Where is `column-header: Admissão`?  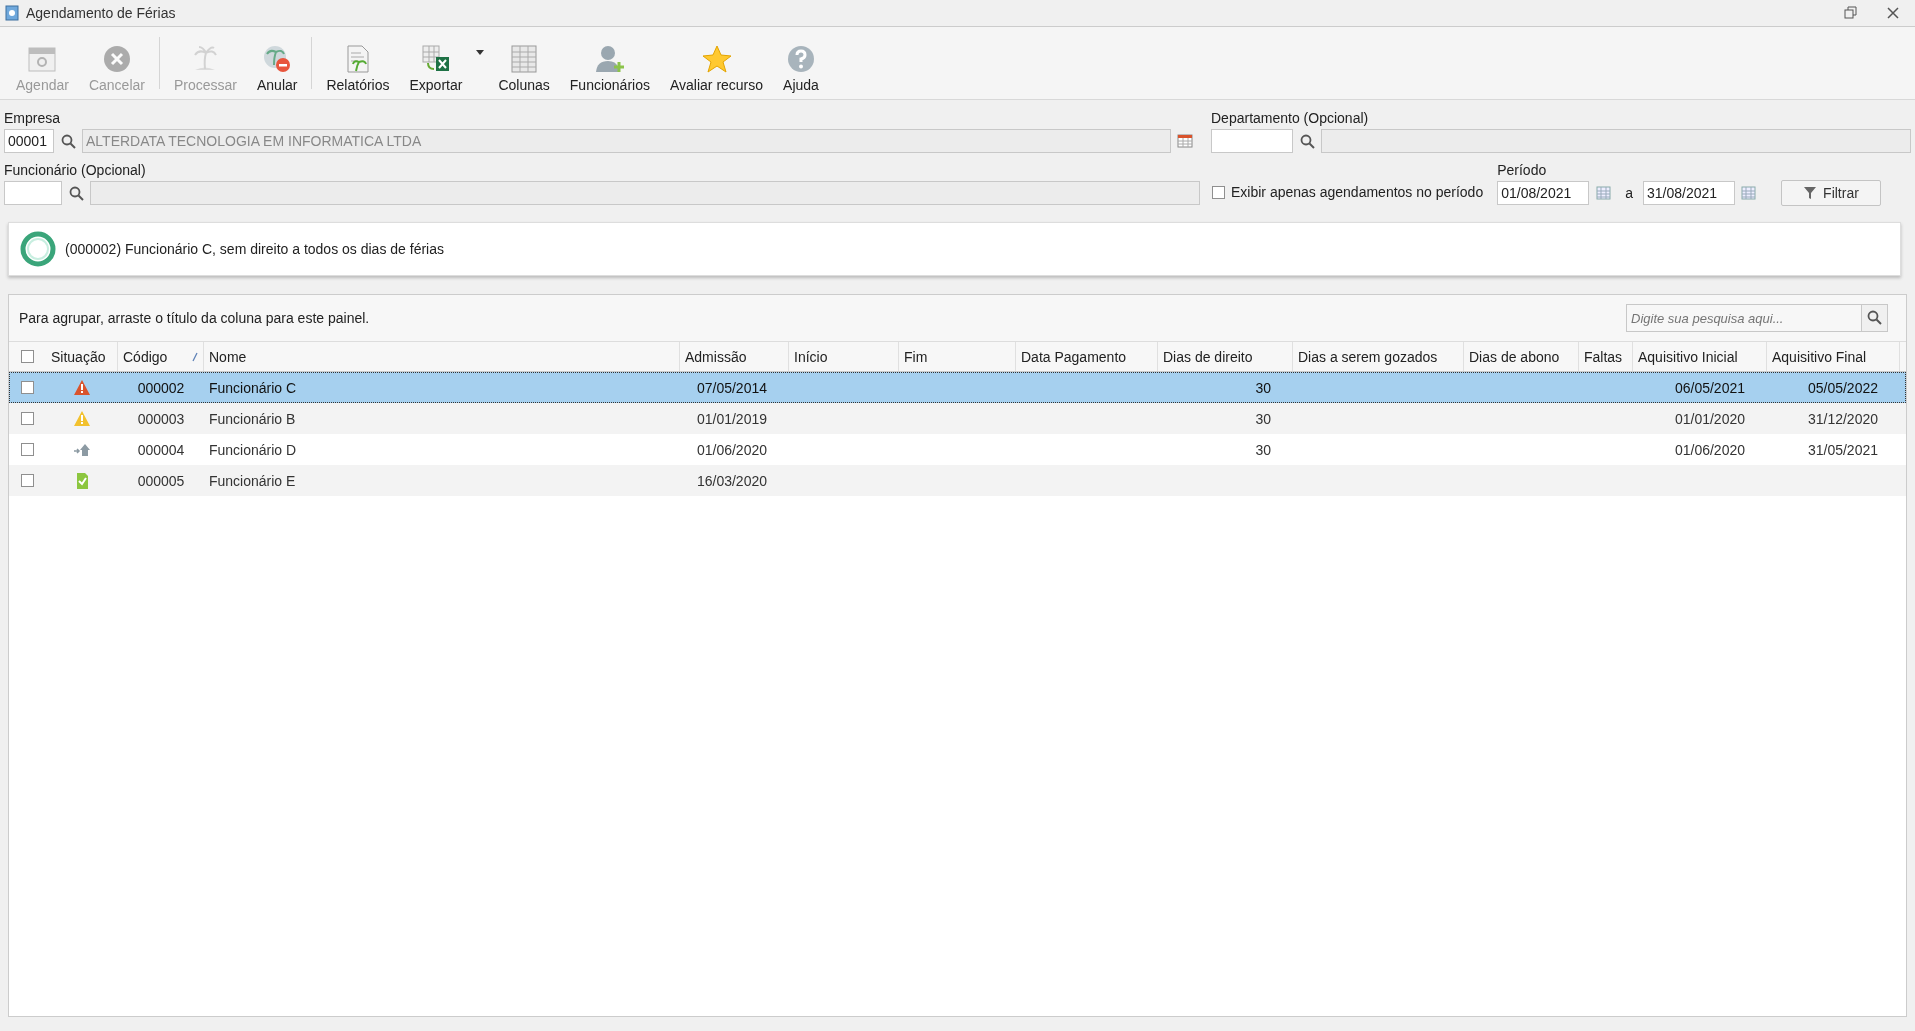 column-header: Admissão is located at coordinates (734, 356).